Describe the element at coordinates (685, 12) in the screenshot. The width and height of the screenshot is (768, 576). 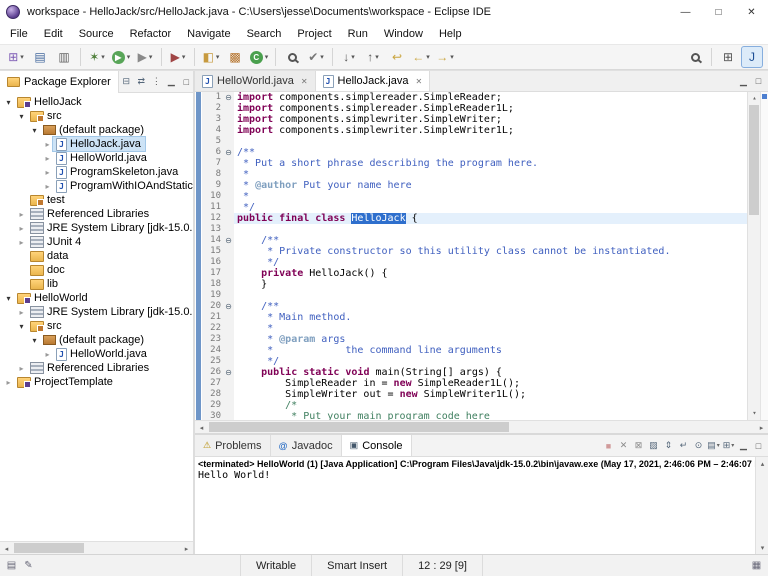
I see `minimize-button: —` at that location.